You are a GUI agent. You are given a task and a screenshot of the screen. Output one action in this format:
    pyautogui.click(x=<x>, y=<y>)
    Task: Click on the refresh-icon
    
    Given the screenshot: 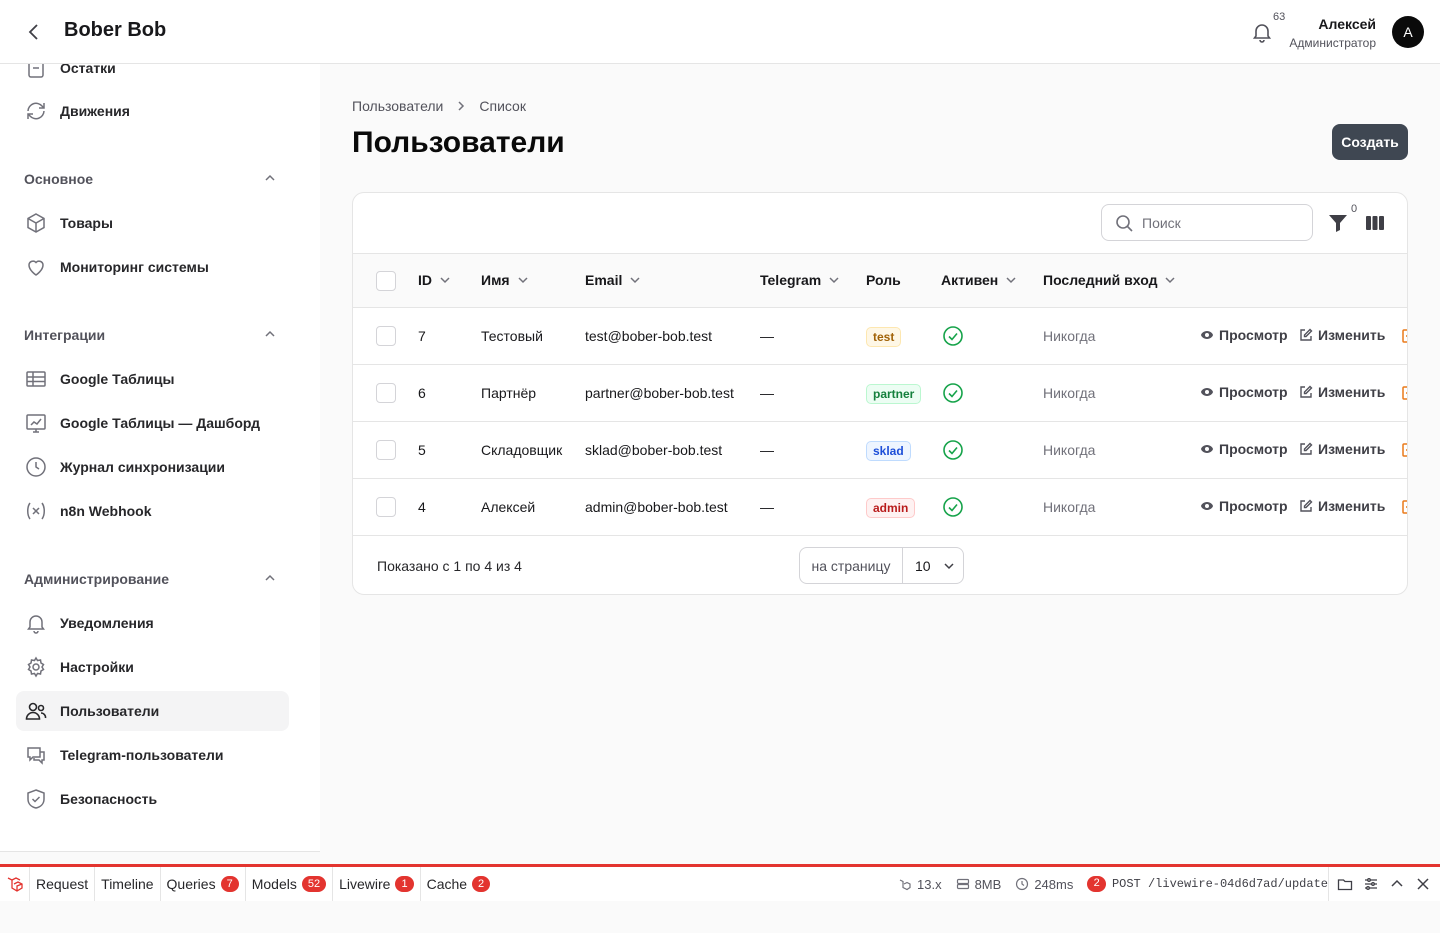 What is the action you would take?
    pyautogui.click(x=36, y=111)
    